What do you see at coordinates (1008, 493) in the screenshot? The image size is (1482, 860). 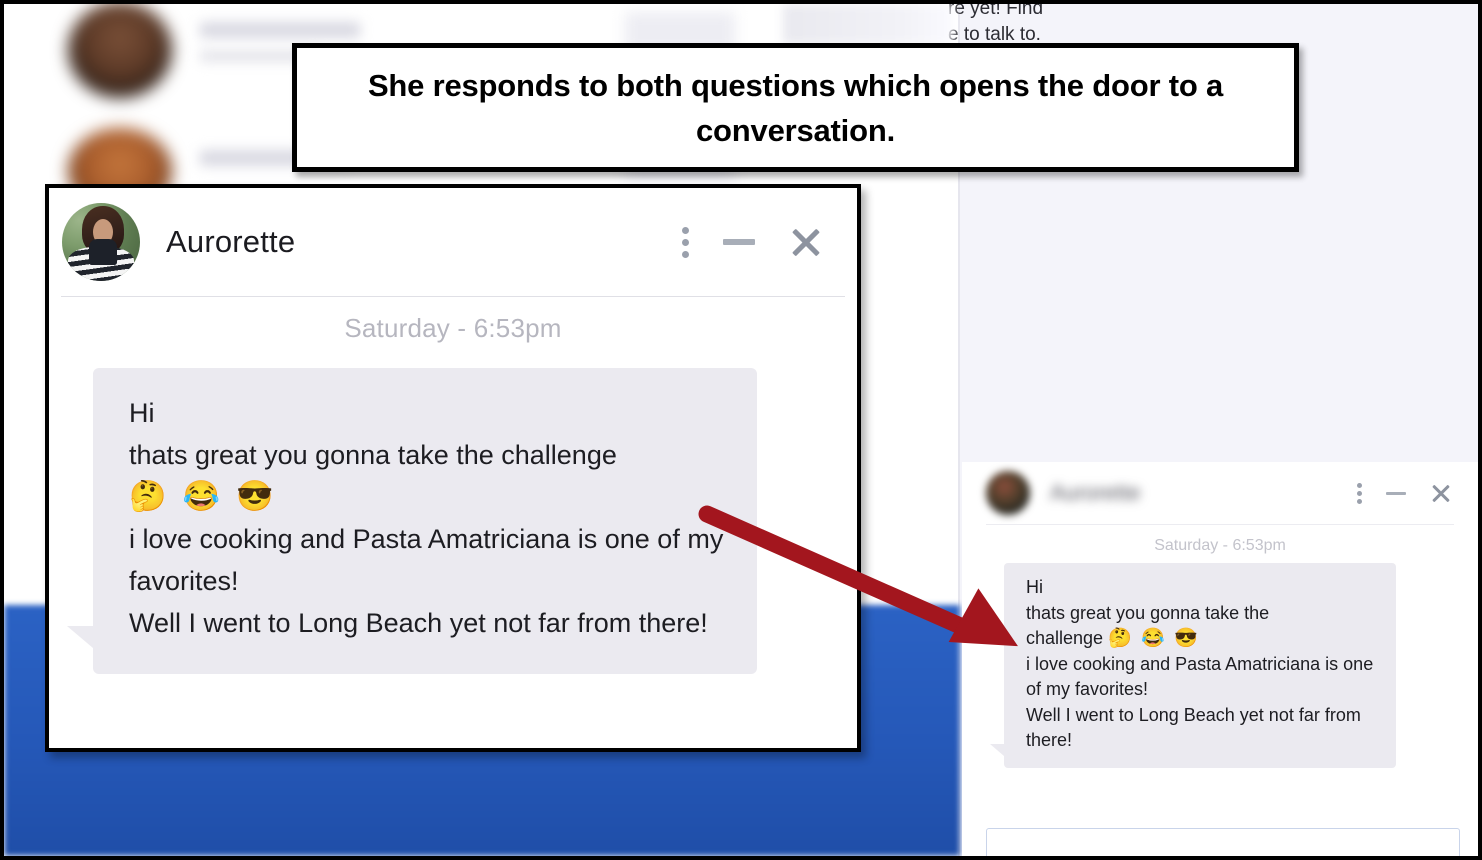 I see `original-avatar` at bounding box center [1008, 493].